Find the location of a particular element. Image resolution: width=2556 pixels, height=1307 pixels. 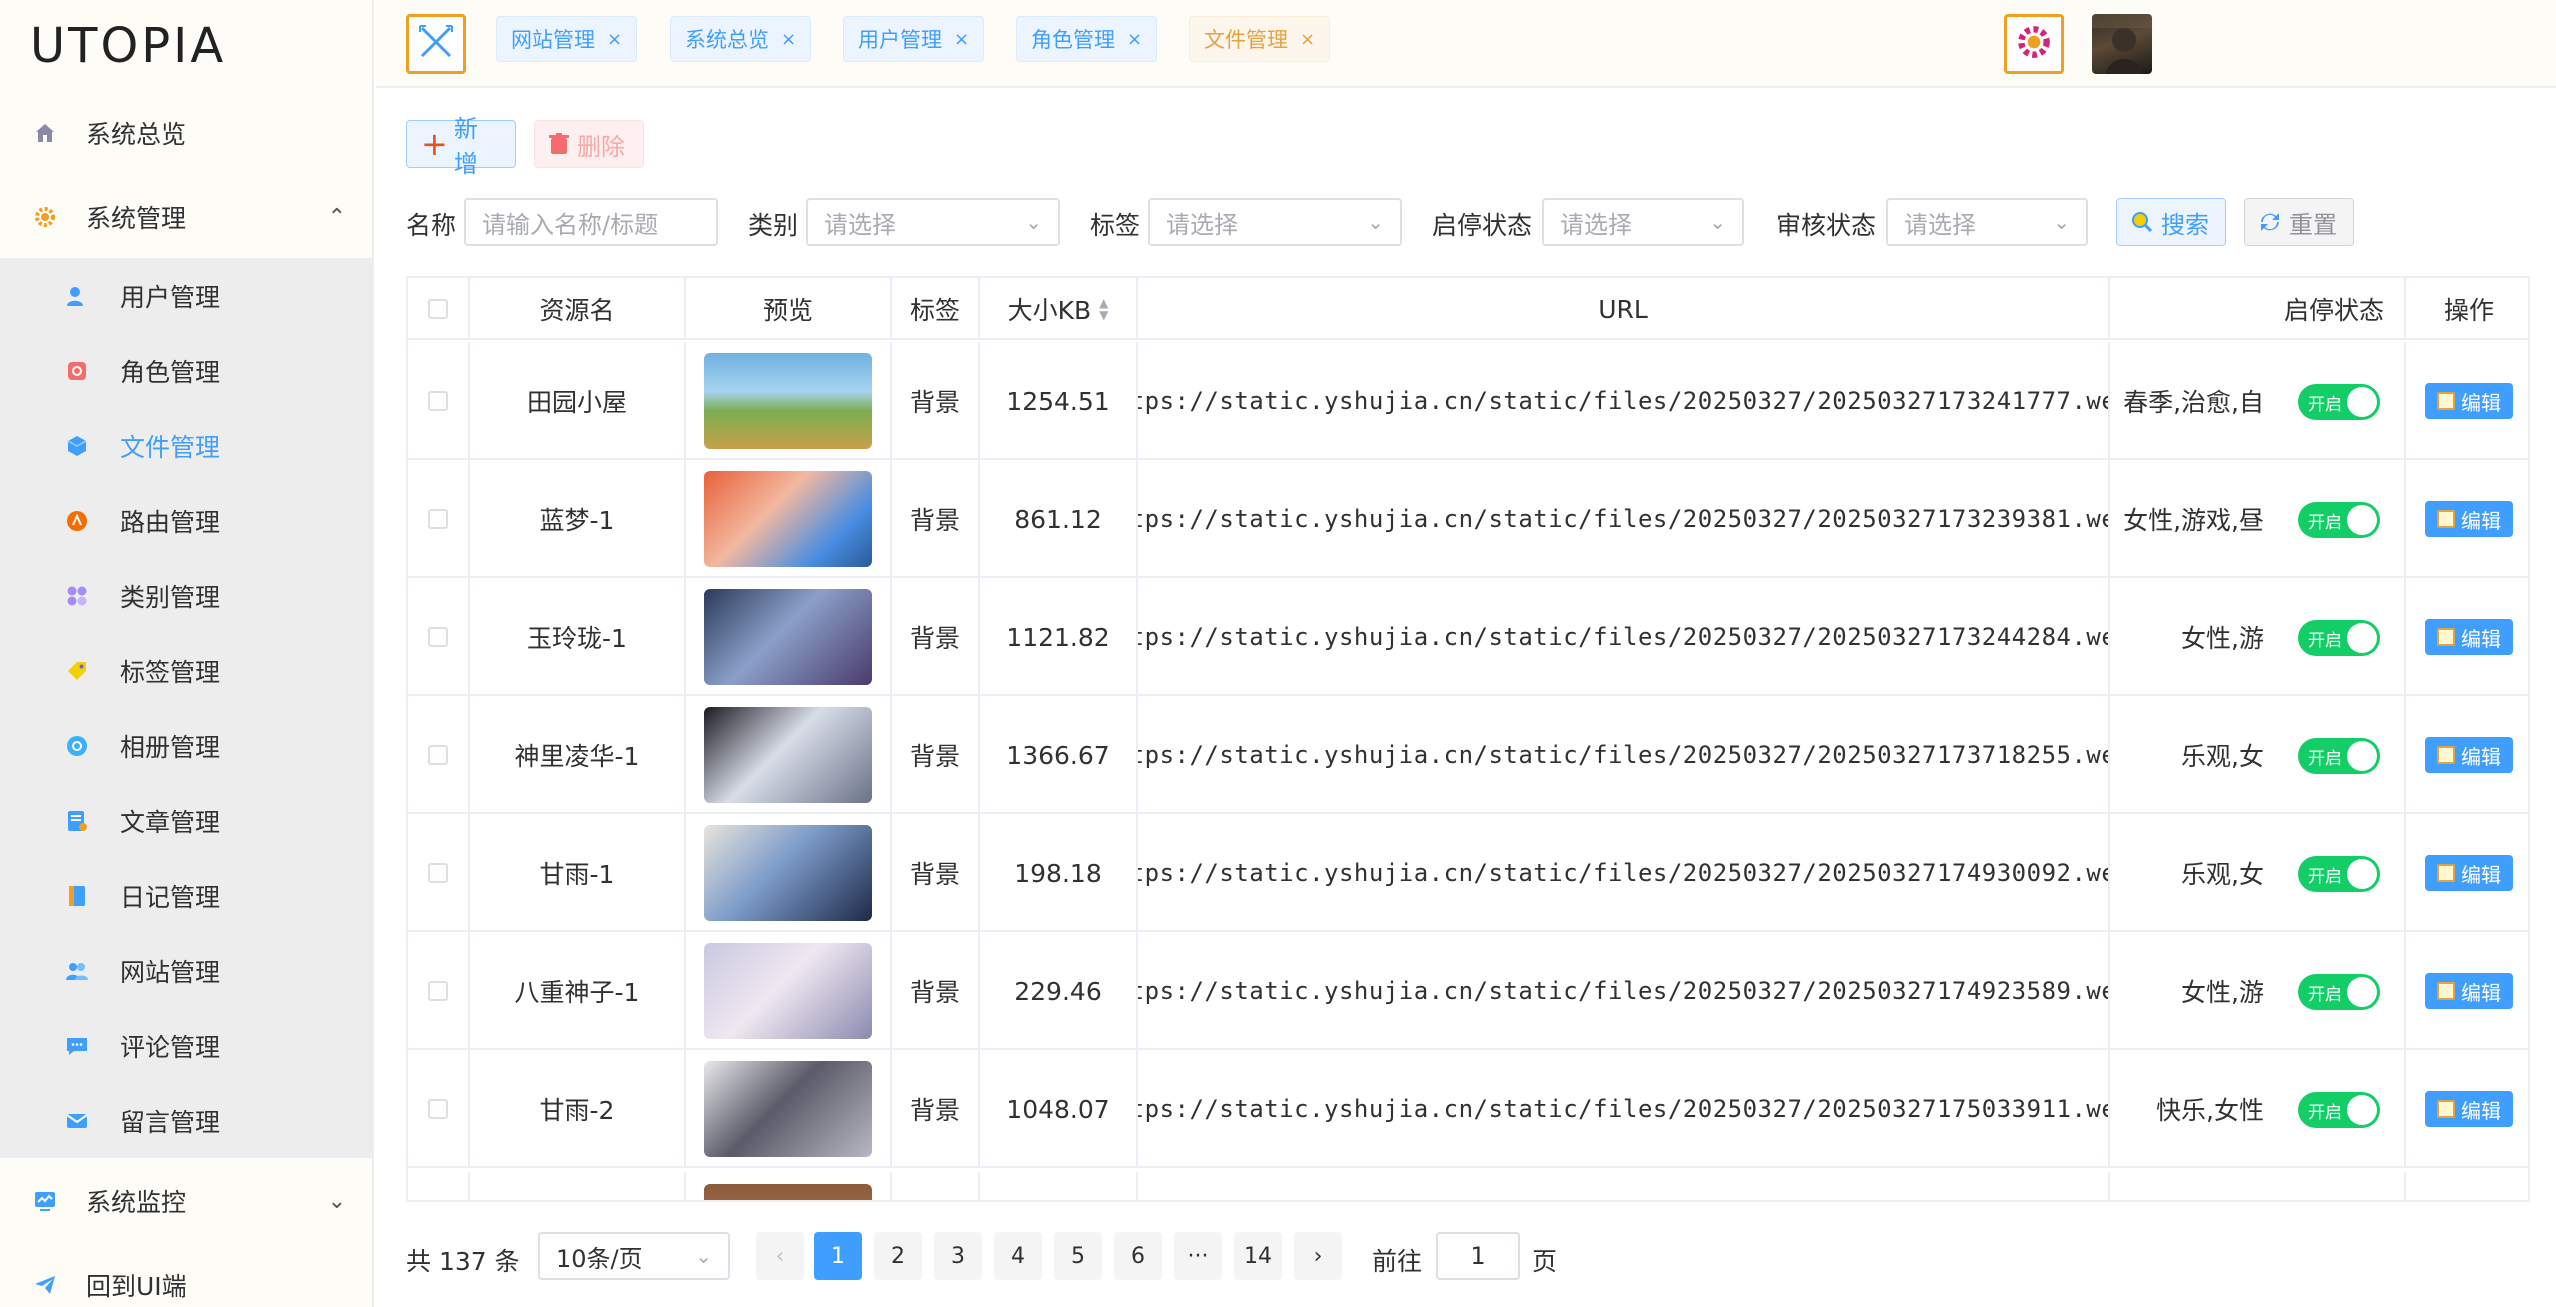

sidebar-item-roles: 角色管理 is located at coordinates (187, 370).